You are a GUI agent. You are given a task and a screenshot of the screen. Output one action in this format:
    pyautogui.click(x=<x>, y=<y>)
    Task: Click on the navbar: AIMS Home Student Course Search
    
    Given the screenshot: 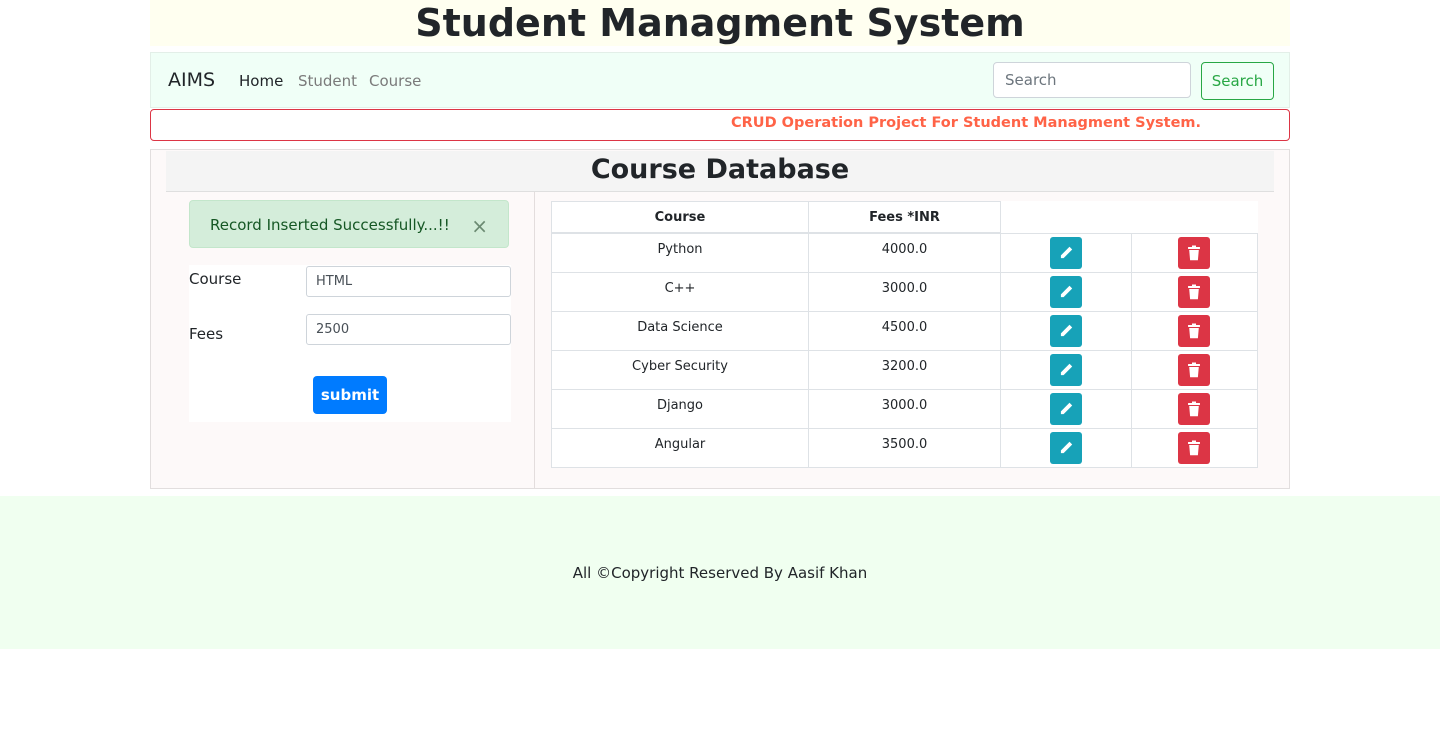 What is the action you would take?
    pyautogui.click(x=720, y=80)
    